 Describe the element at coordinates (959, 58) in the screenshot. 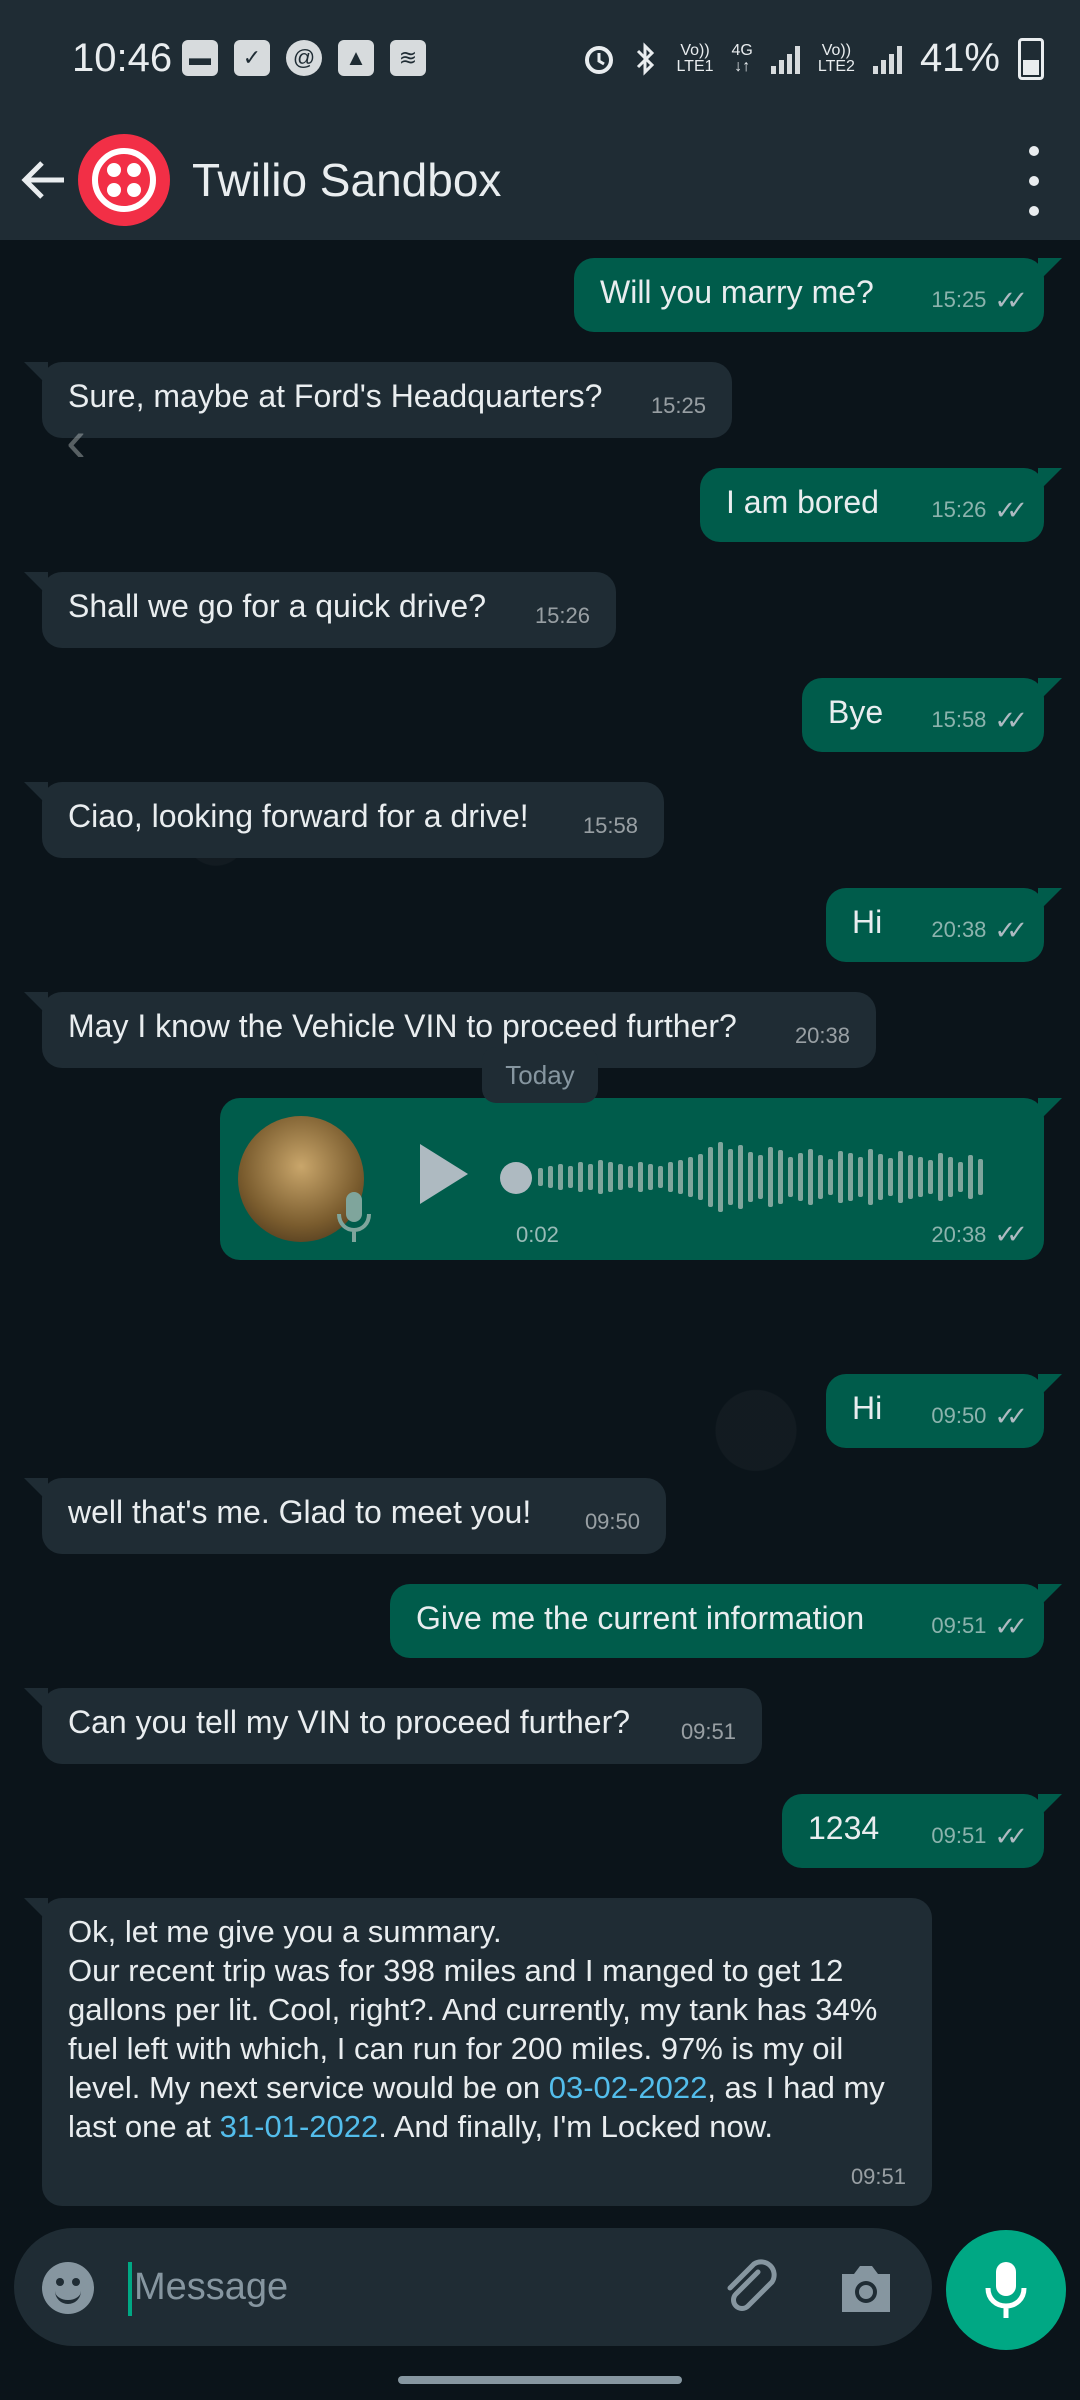

I see `battery-percent: 41%` at that location.